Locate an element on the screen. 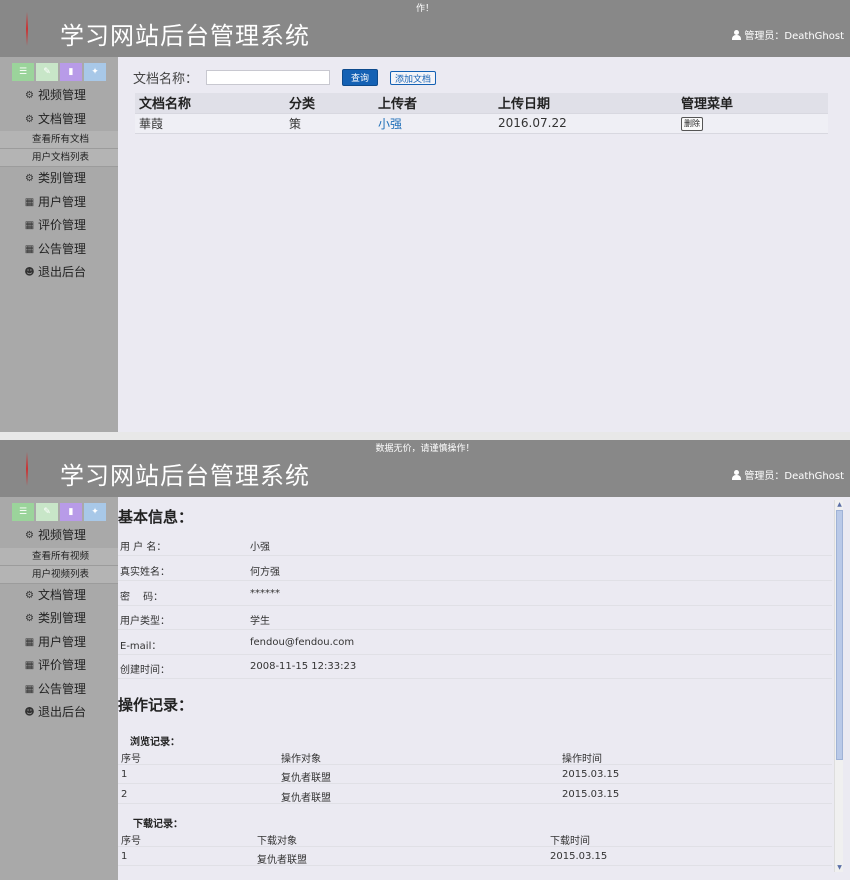  table-row: 華葭 策 小强 2016.07.22 删除 is located at coordinates (481, 123).